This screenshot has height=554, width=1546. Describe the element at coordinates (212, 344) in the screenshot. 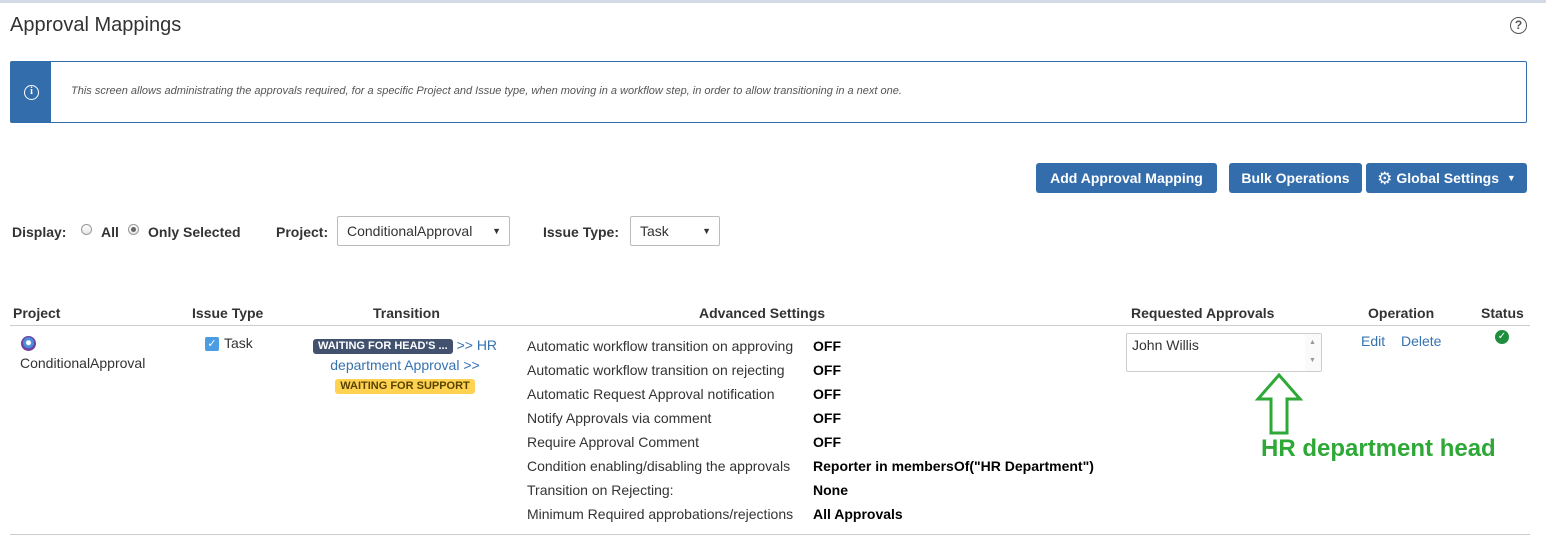

I see `task-type-icon: ✓` at that location.